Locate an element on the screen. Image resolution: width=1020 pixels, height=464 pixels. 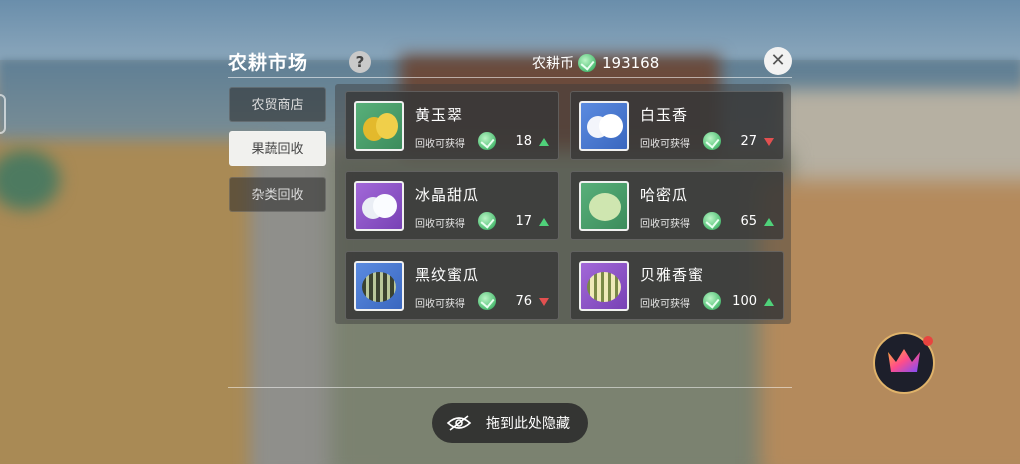
bottom-divider is located at coordinates (510, 387).